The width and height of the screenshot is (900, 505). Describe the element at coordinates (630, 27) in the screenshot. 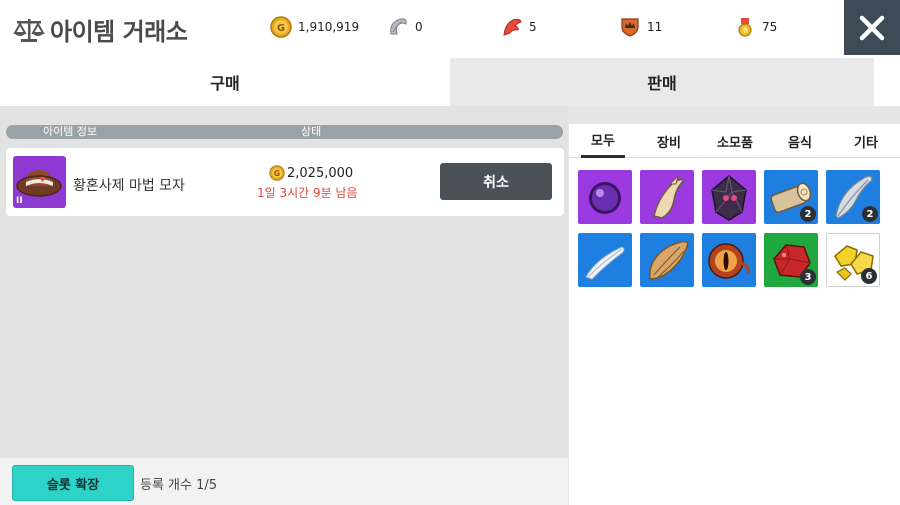

I see `crown-shield-icon` at that location.